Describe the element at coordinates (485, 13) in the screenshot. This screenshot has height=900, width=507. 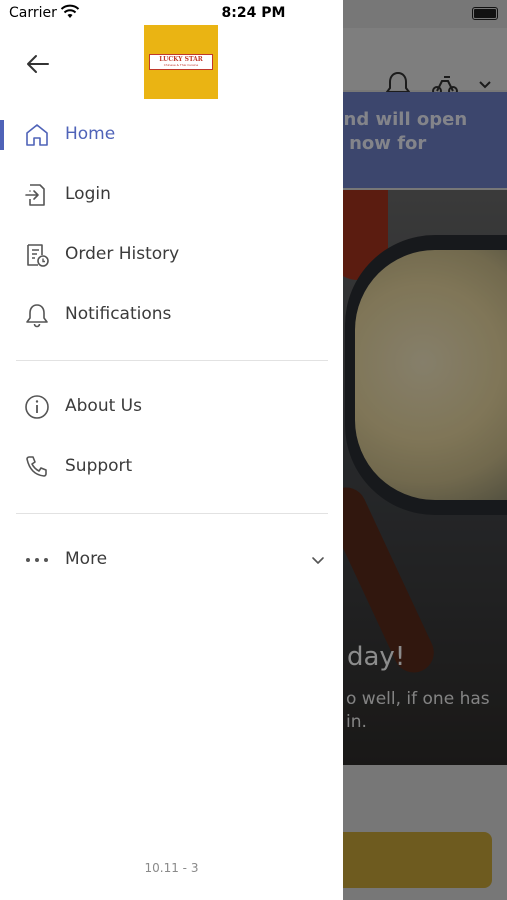
I see `battery-icon` at that location.